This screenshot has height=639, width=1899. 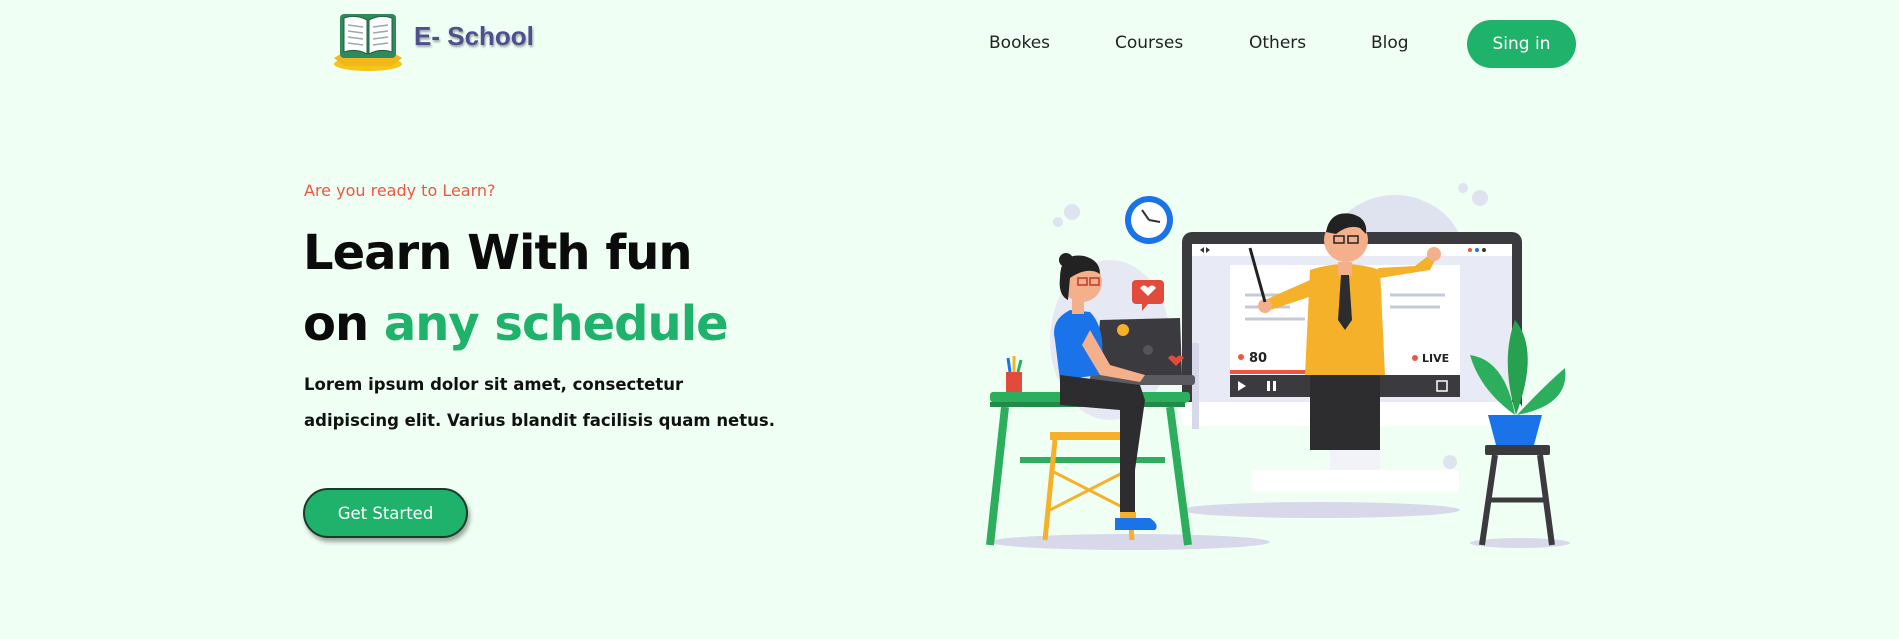 I want to click on clock-icon, so click(x=1149, y=220).